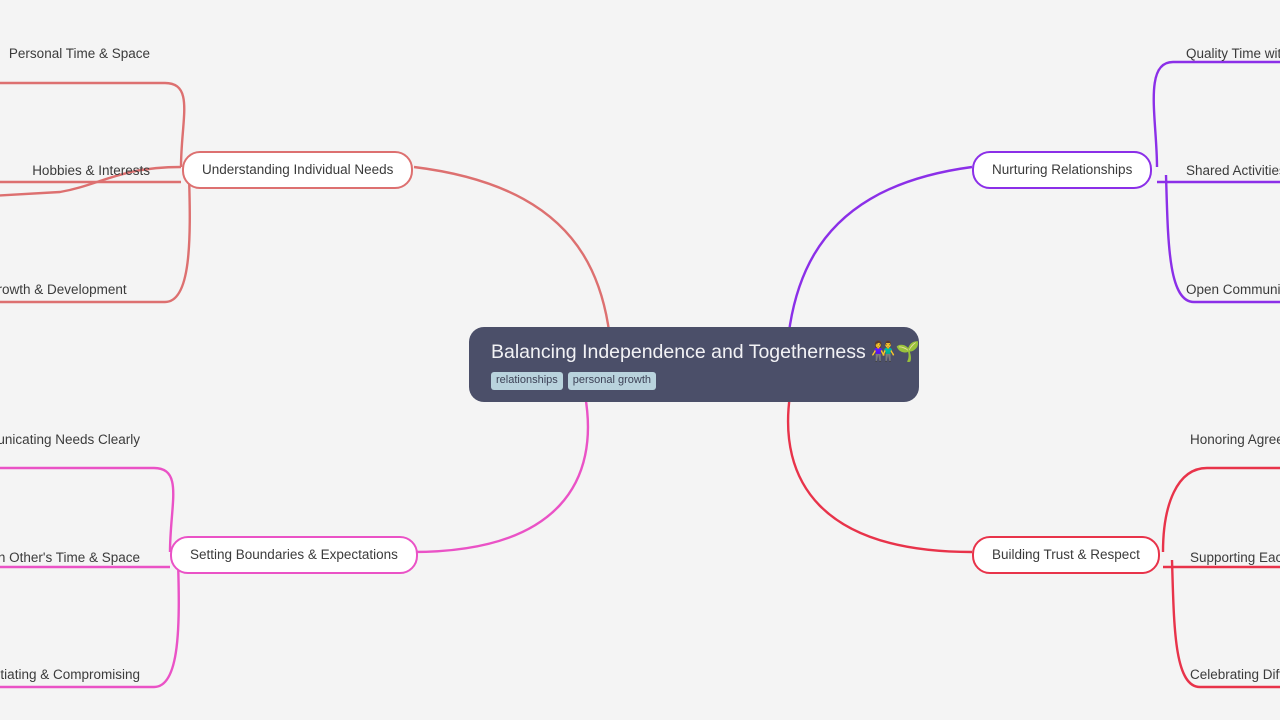 The height and width of the screenshot is (720, 1280). I want to click on leaf-node-supporting-each-others-goals: Supporting Each Other's Goals, so click(1235, 557).